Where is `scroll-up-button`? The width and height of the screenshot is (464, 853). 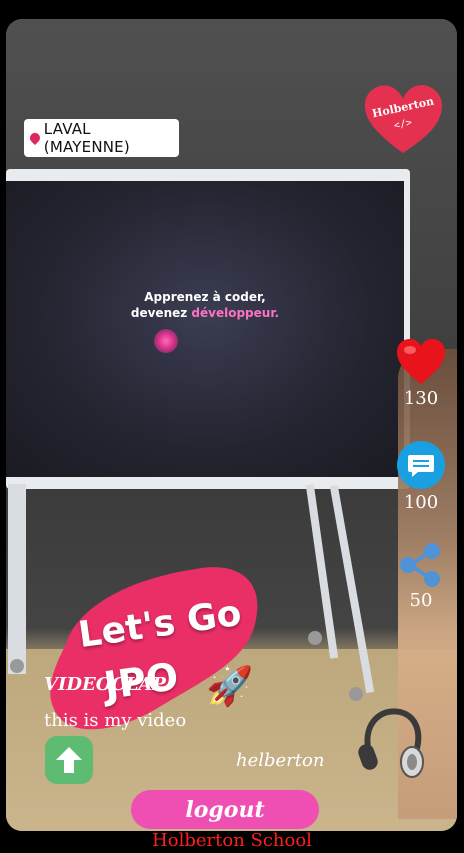 scroll-up-button is located at coordinates (69, 760).